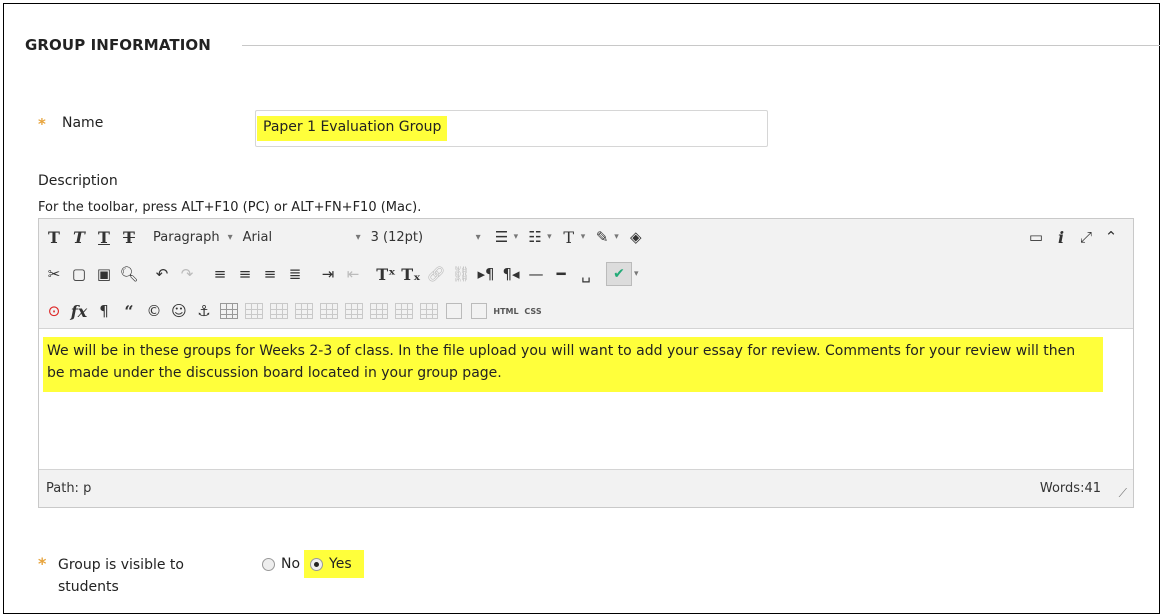 This screenshot has width=1163, height=616. What do you see at coordinates (295, 274) in the screenshot?
I see `justify-icon: ≣` at bounding box center [295, 274].